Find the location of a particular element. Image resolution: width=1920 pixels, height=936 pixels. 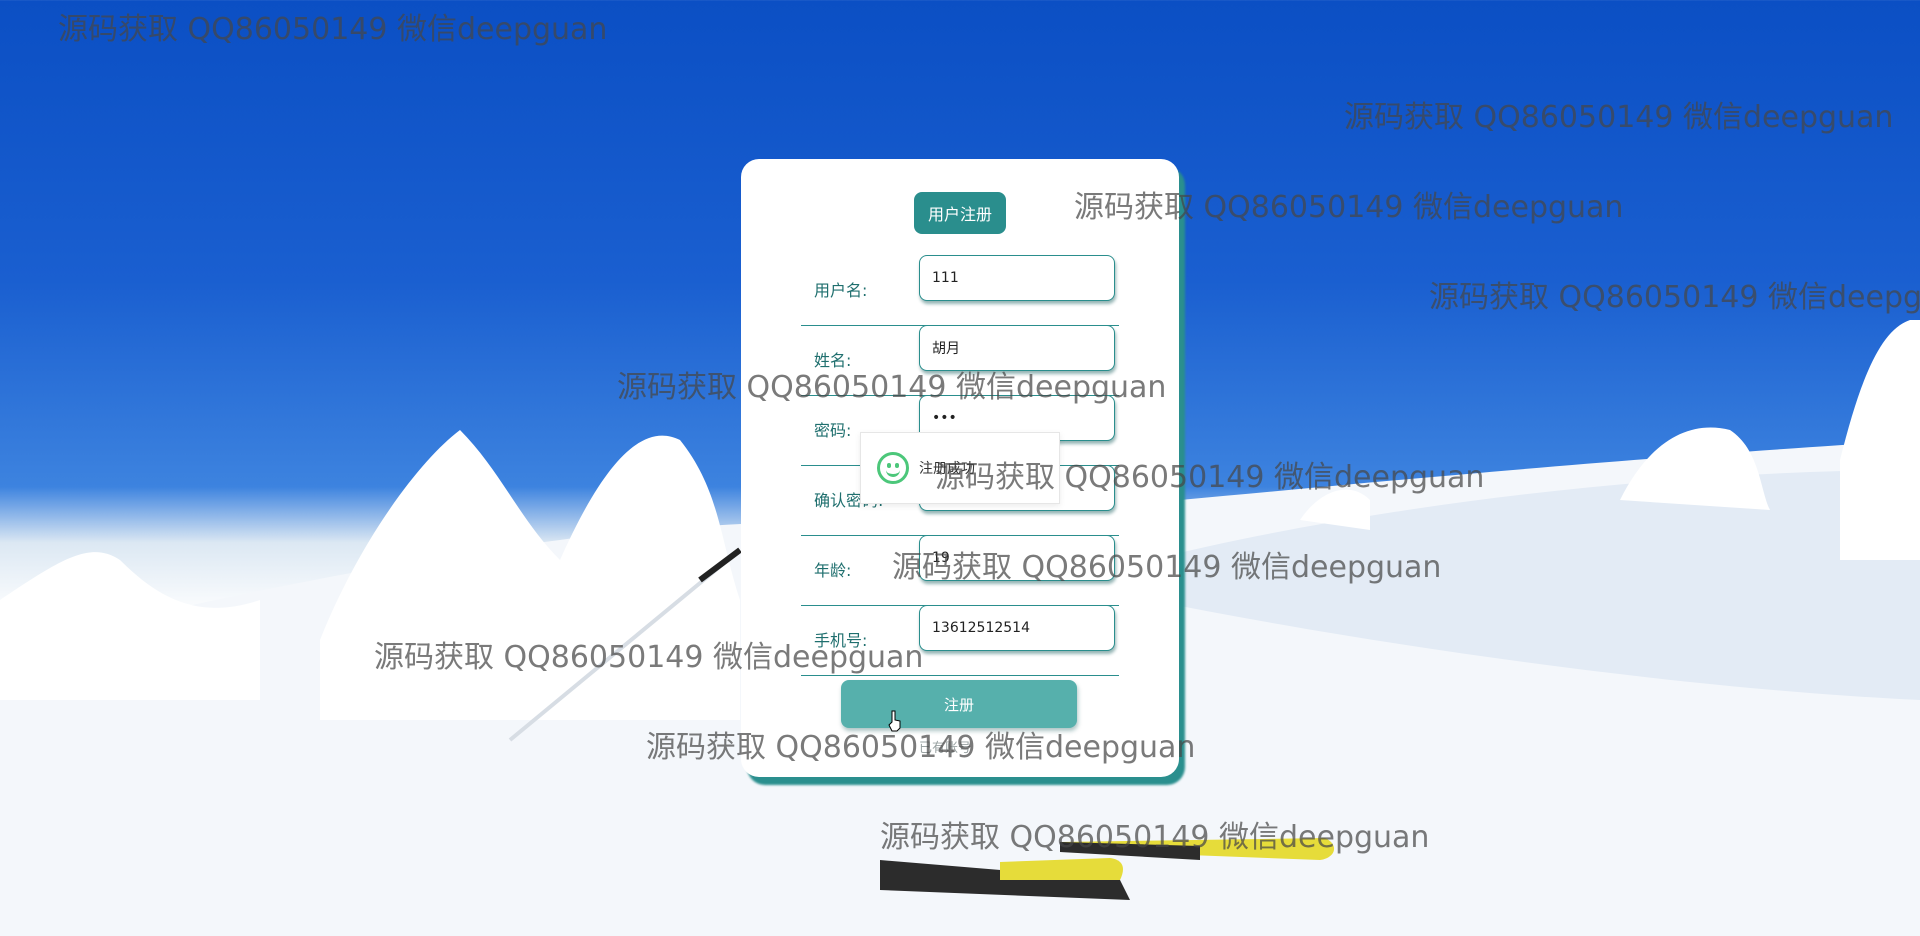

name-row: 姓名: 胡月 is located at coordinates (960, 360).